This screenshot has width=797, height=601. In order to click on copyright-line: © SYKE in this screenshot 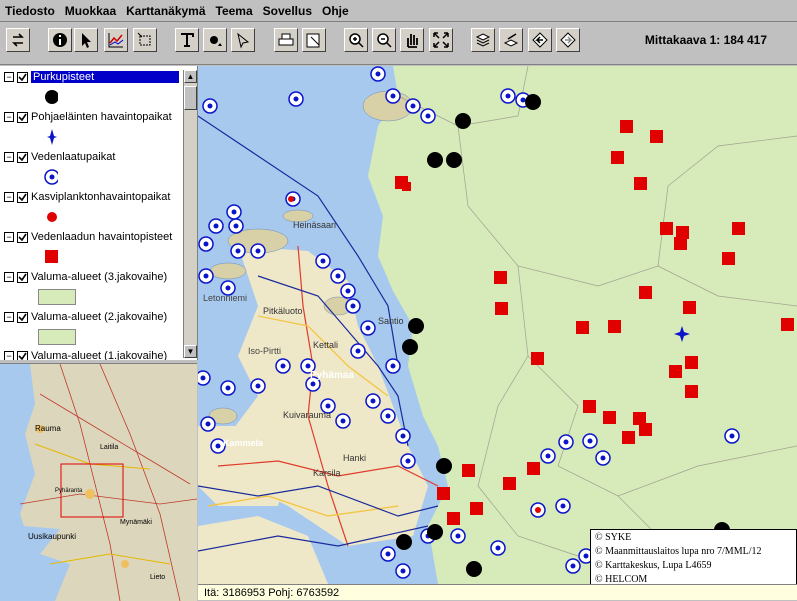, I will do `click(613, 537)`.